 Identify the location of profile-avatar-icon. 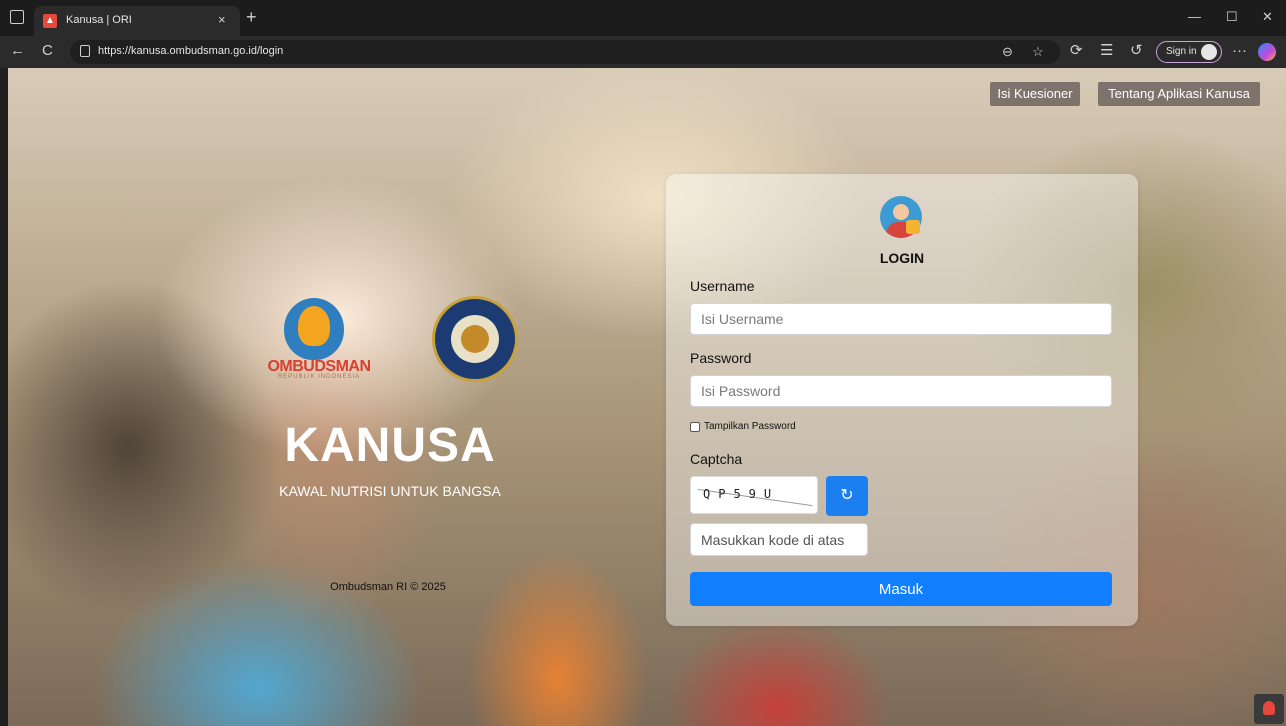
(1209, 52).